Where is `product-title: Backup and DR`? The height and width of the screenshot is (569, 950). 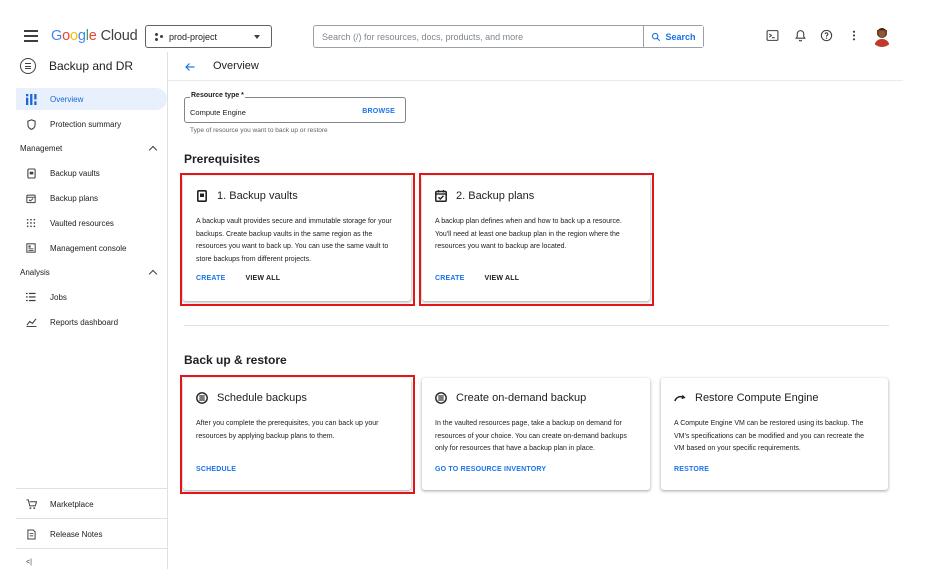
product-title: Backup and DR is located at coordinates (76, 66).